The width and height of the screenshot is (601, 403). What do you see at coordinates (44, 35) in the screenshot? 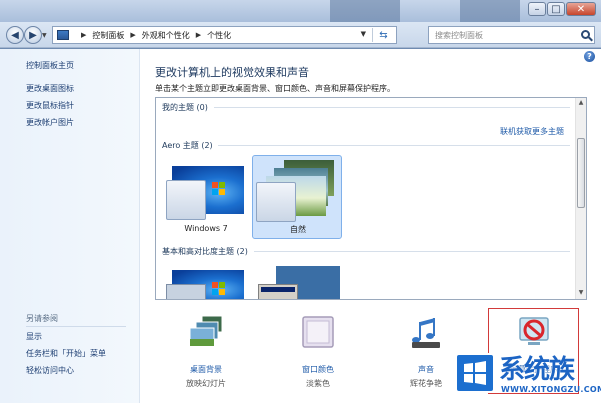
I see `recent-pages-dropdown-icon: ▼` at bounding box center [44, 35].